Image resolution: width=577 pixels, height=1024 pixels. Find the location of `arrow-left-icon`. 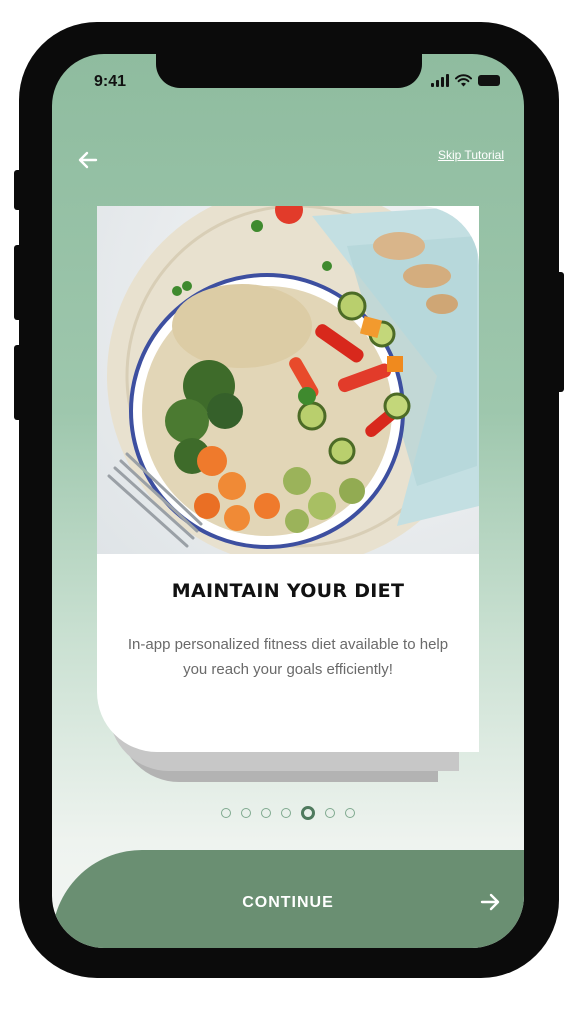

arrow-left-icon is located at coordinates (88, 160).